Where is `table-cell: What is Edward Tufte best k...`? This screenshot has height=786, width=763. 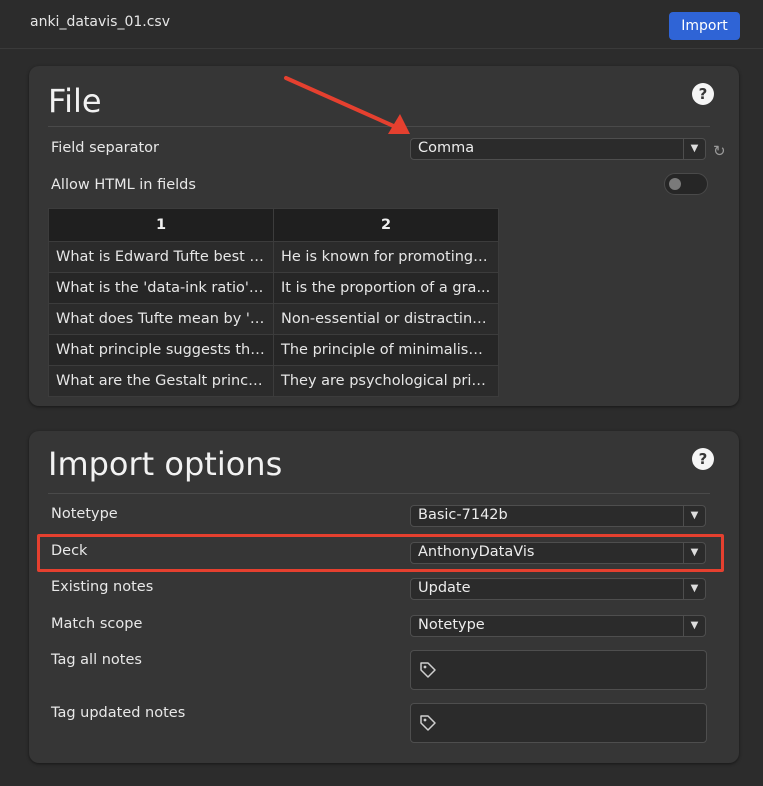
table-cell: What is Edward Tufte best k... is located at coordinates (161, 257).